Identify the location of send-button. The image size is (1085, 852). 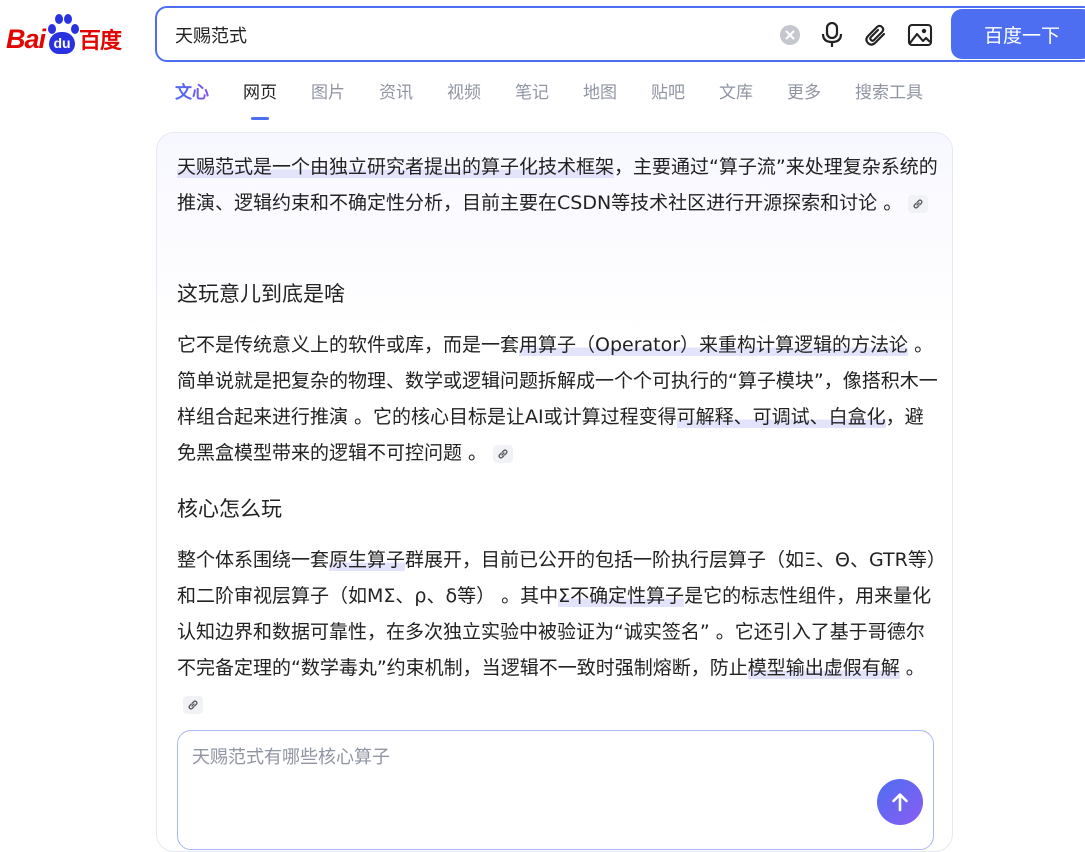
(900, 802).